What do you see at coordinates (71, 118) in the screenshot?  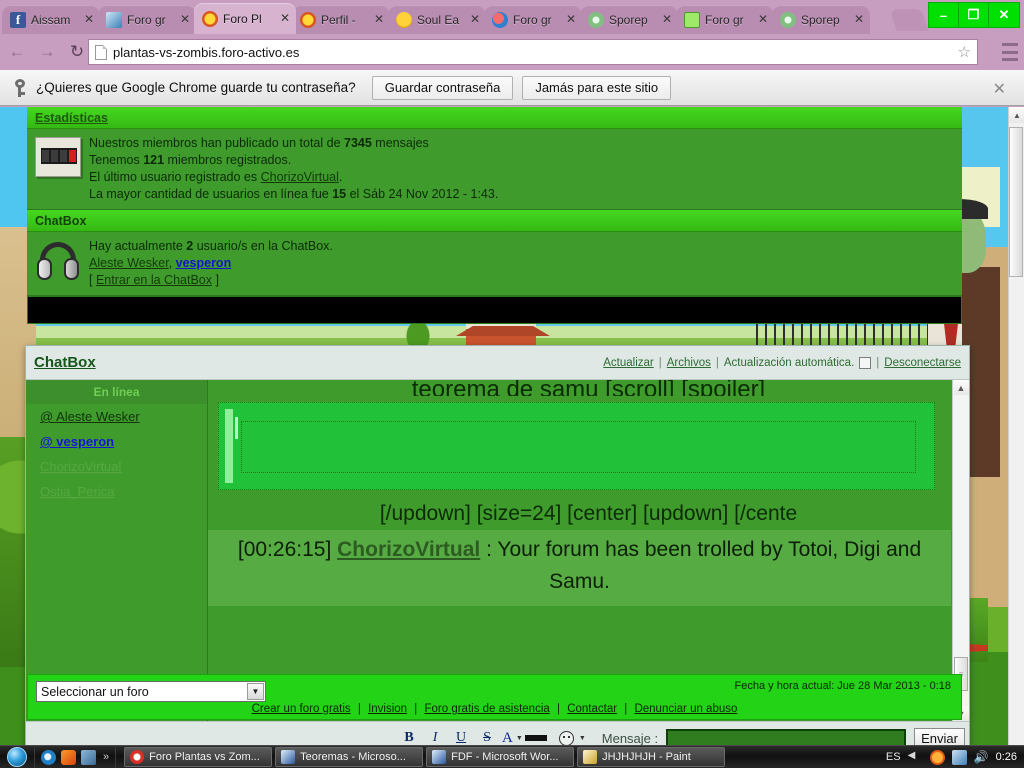 I see `statistics-title-link: Estadísticas` at bounding box center [71, 118].